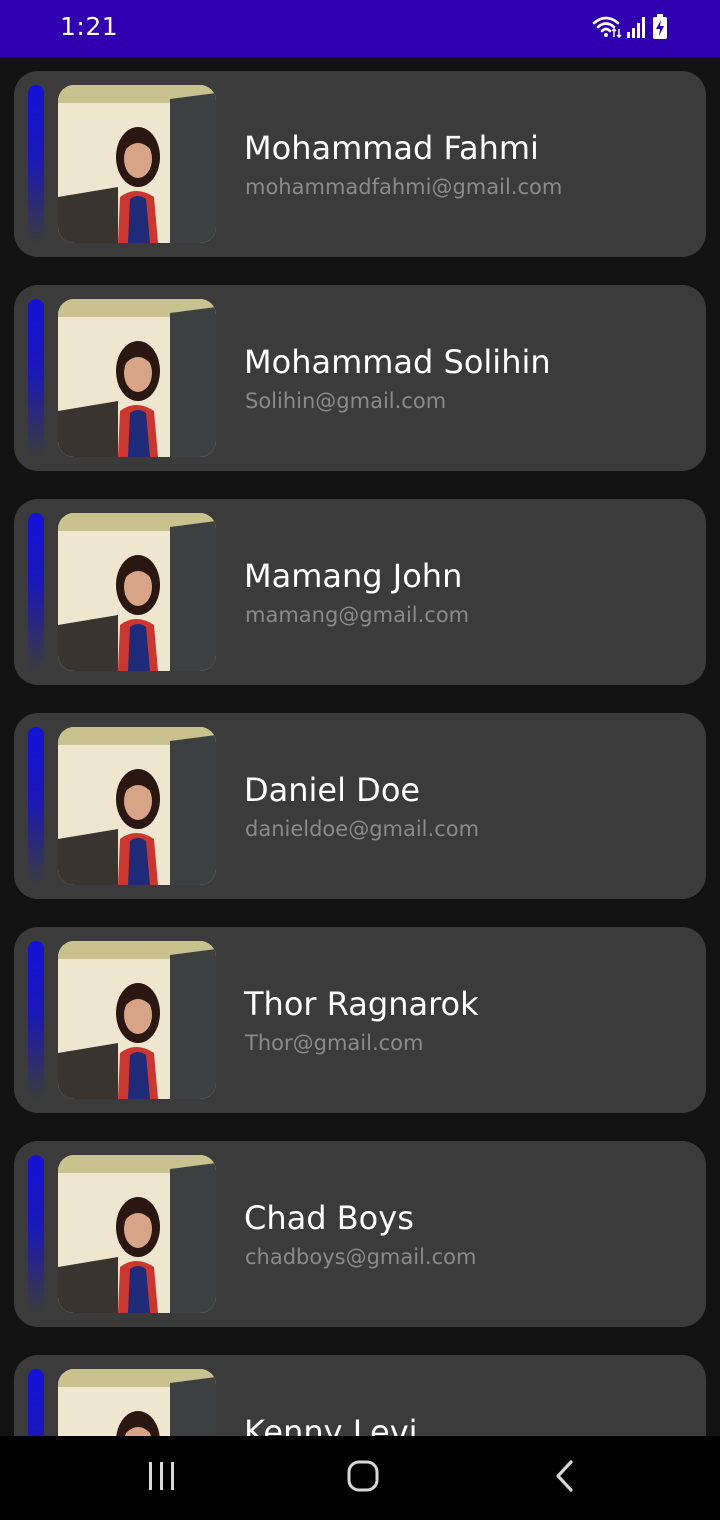 Image resolution: width=720 pixels, height=1520 pixels. Describe the element at coordinates (89, 26) in the screenshot. I see `status-time: 1:21` at that location.